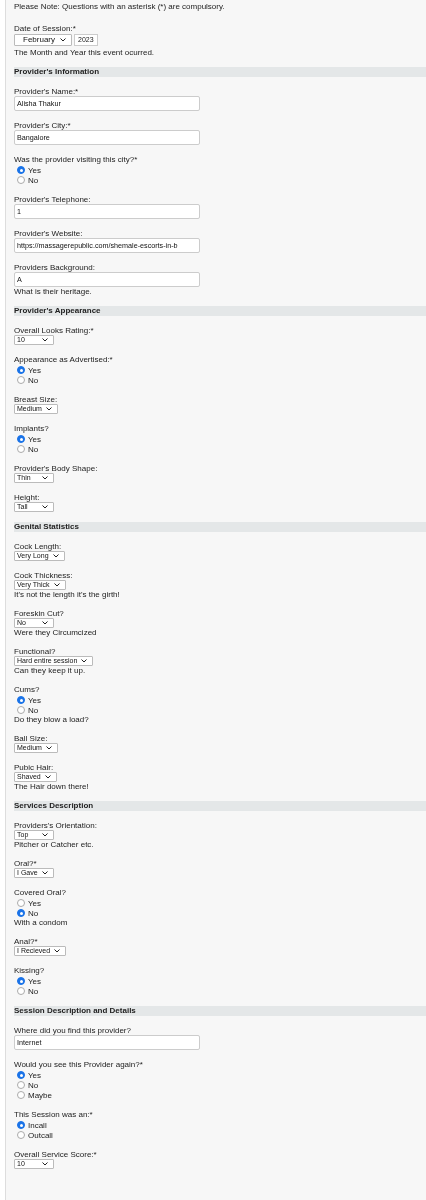 The image size is (426, 1200). I want to click on notice-text: Please Note: Questions with an asterisk (*) are compulsory., so click(119, 6).